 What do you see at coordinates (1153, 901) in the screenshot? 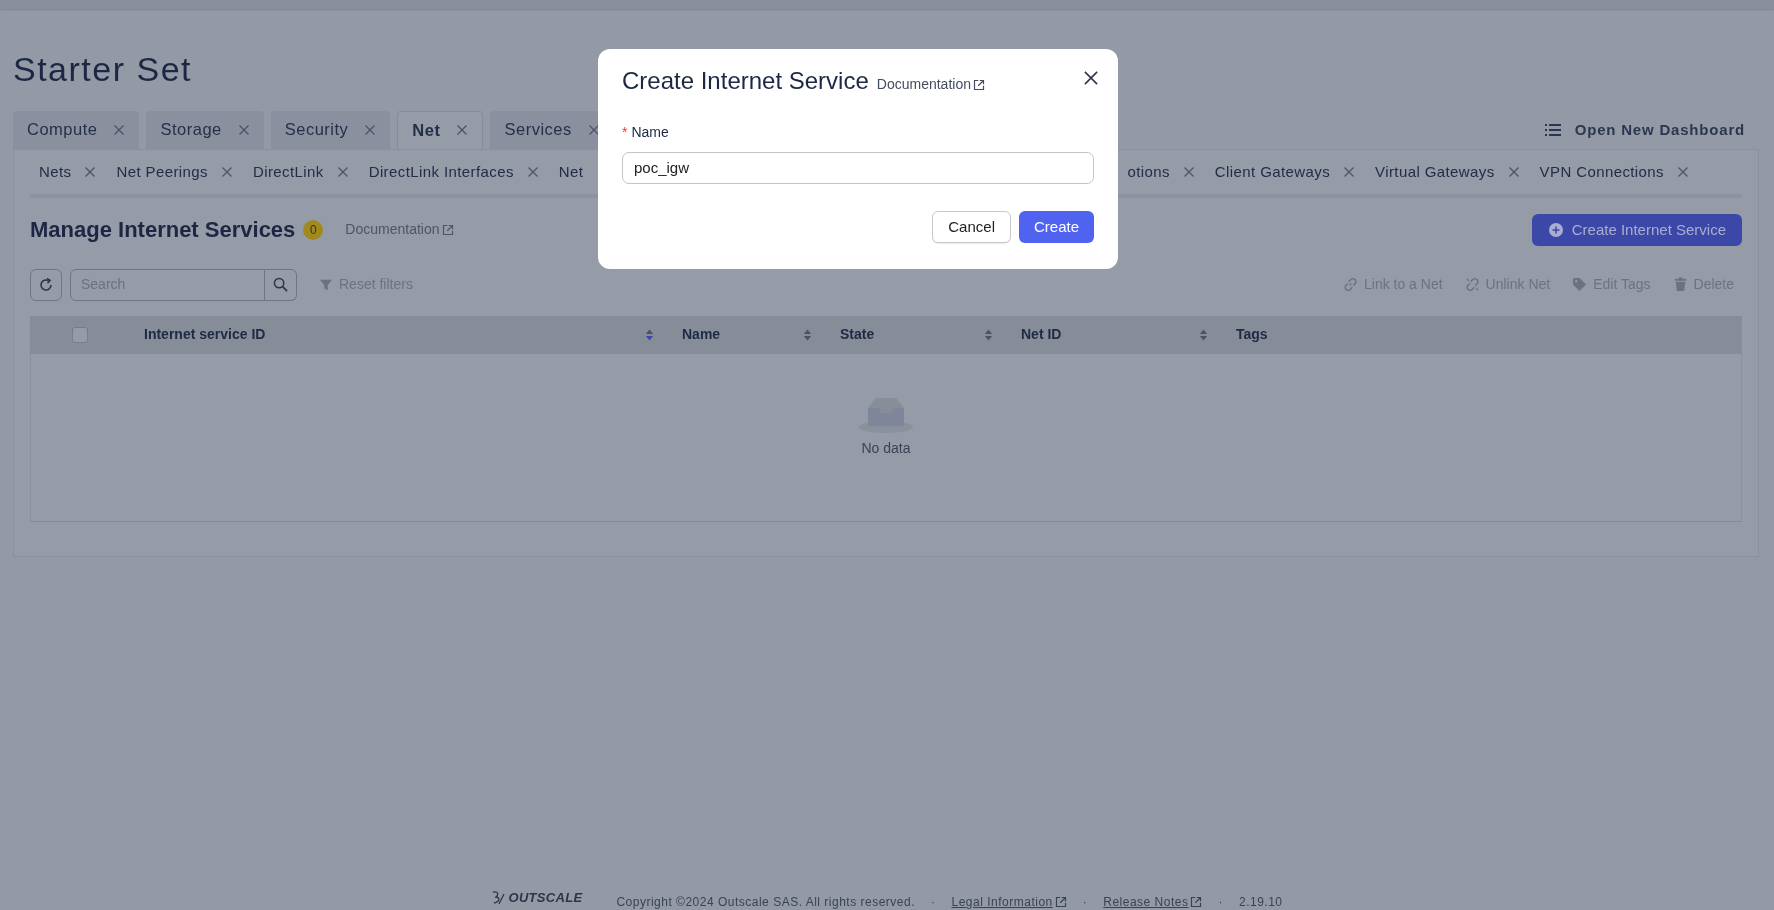
I see `footer-link: Release Notes` at bounding box center [1153, 901].